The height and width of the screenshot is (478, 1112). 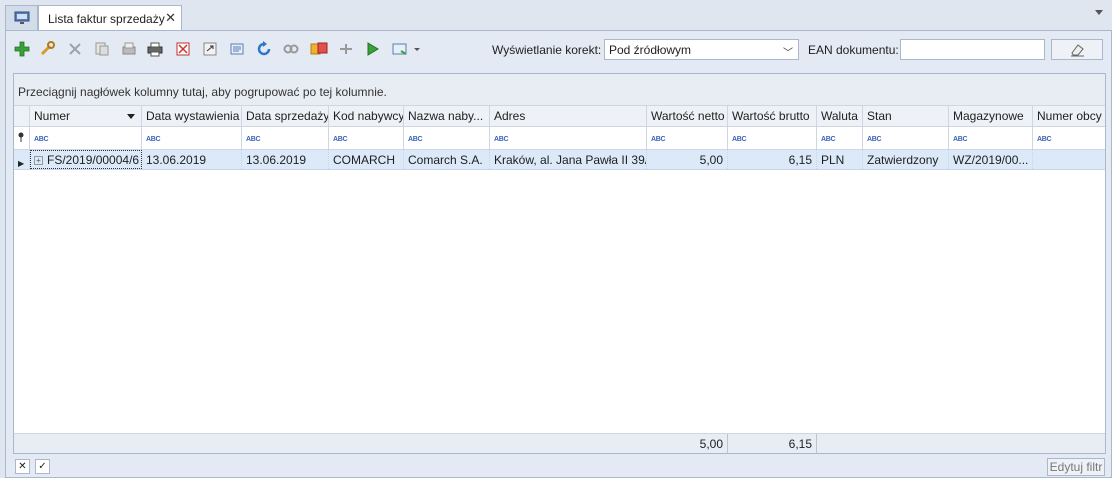 I want to click on column-header-wartosc-brutto: Wartość brutto, so click(x=772, y=116).